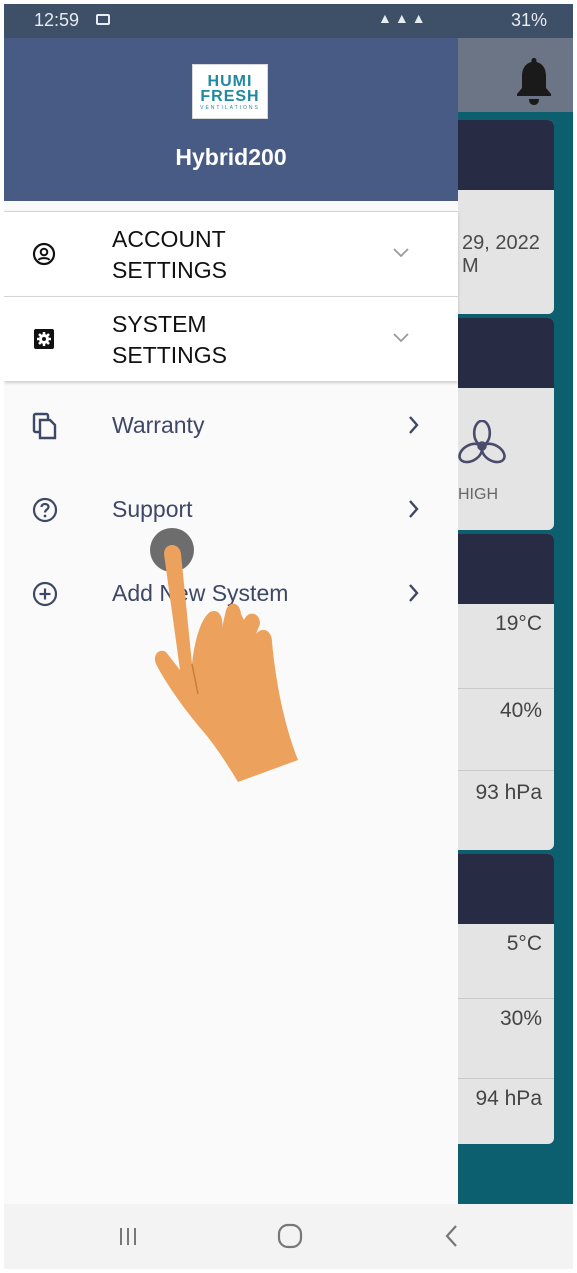  What do you see at coordinates (403, 18) in the screenshot?
I see `status-icons: ▲▲▲` at bounding box center [403, 18].